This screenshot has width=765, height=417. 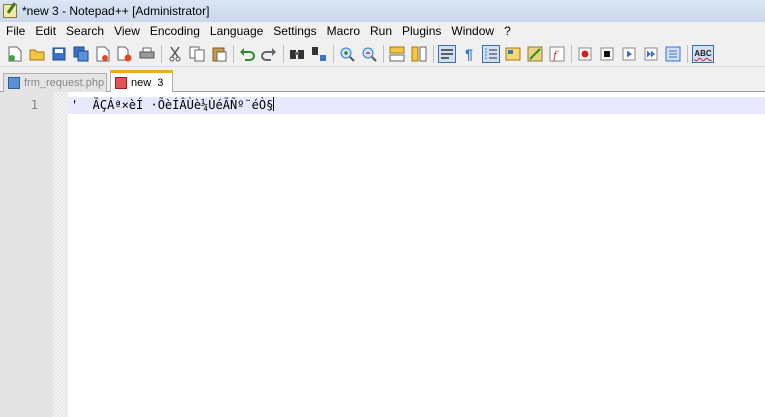 I want to click on record-macro-icon, so click(x=585, y=54).